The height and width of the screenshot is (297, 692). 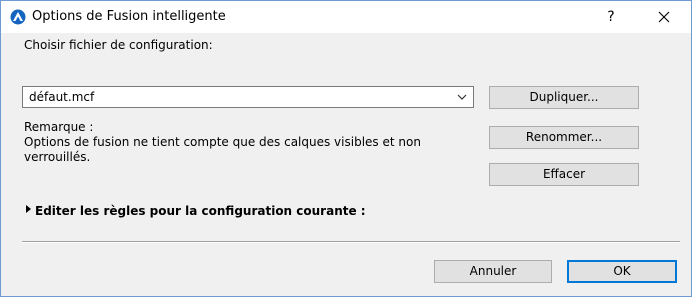 What do you see at coordinates (346, 17) in the screenshot?
I see `title-bar: Options de Fusion intelligente ?` at bounding box center [346, 17].